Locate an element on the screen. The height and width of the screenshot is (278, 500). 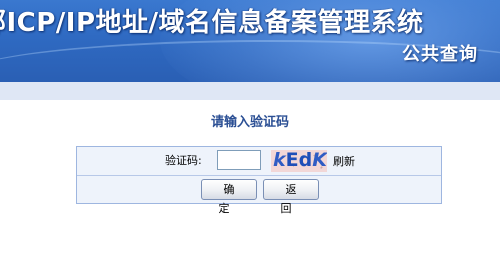
button-row: 确 定 返 回 is located at coordinates (259, 195).